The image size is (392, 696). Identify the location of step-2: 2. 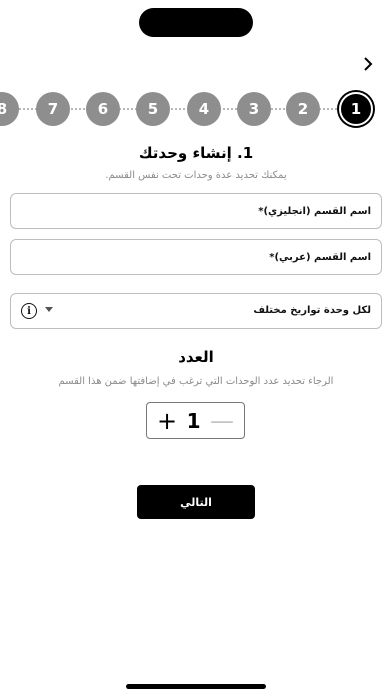
(303, 109).